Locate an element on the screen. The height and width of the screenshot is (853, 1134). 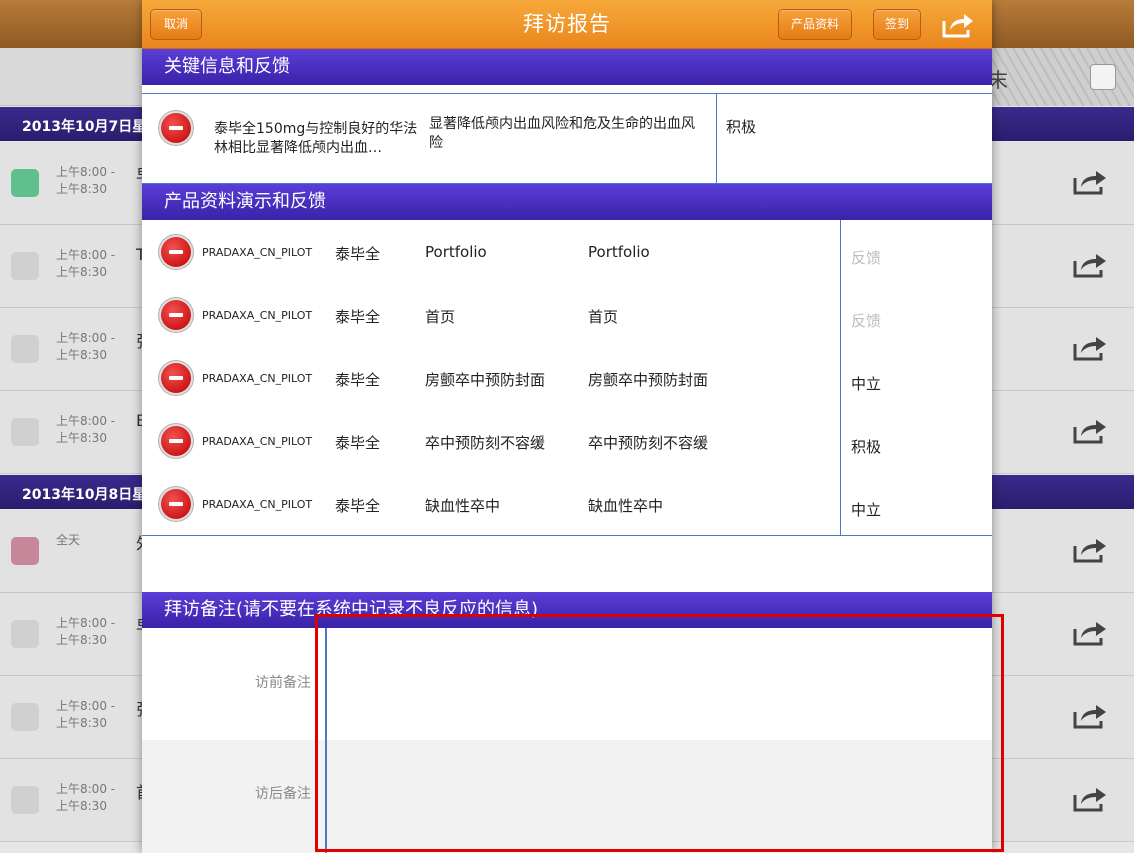
product-demo-section-header: 产品资料演示和反馈 is located at coordinates (567, 202).